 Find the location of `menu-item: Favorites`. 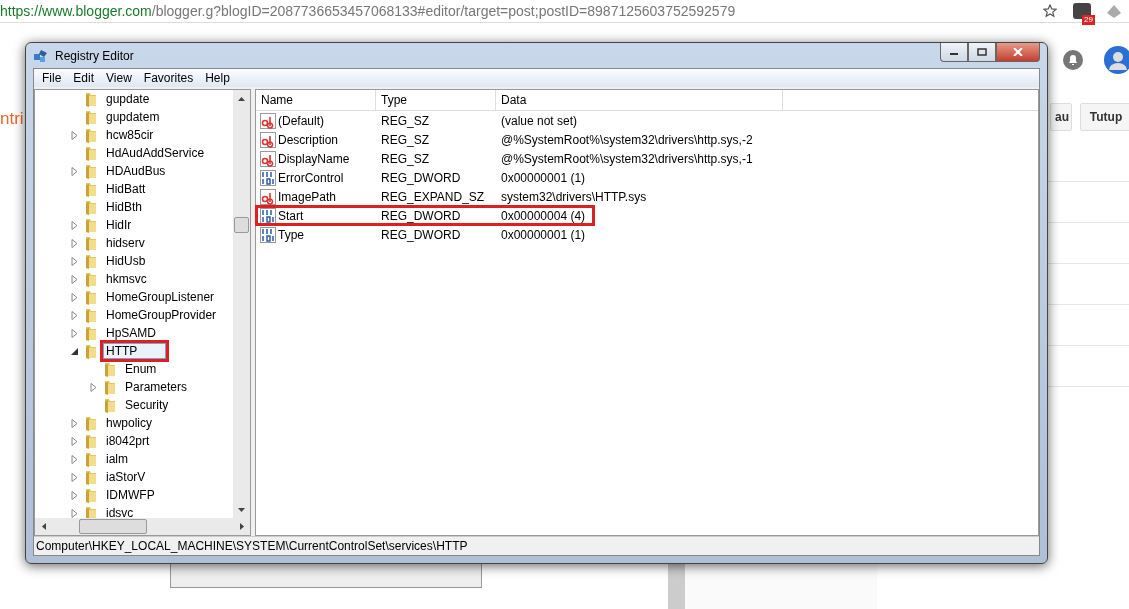

menu-item: Favorites is located at coordinates (168, 78).